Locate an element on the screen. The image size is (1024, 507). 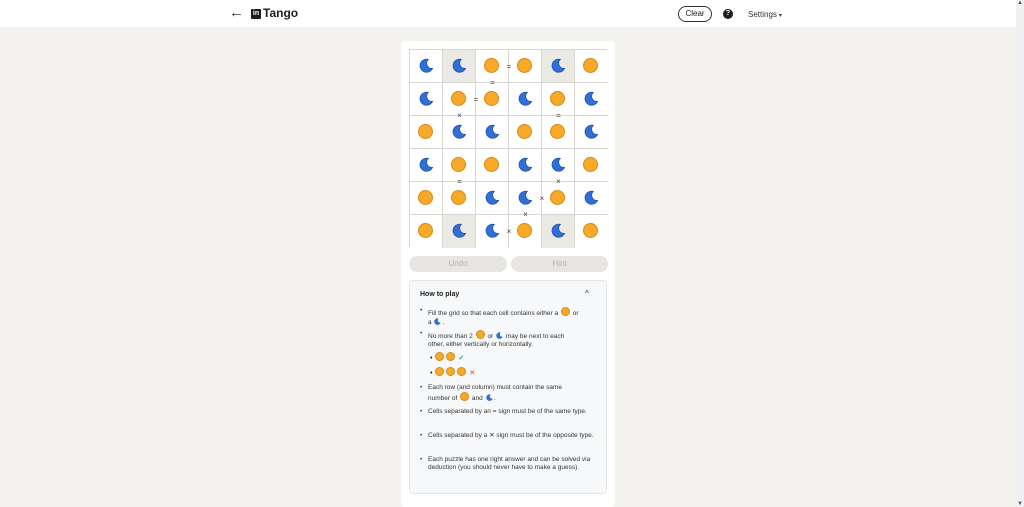
example-invalid: • ✕ is located at coordinates (452, 372).